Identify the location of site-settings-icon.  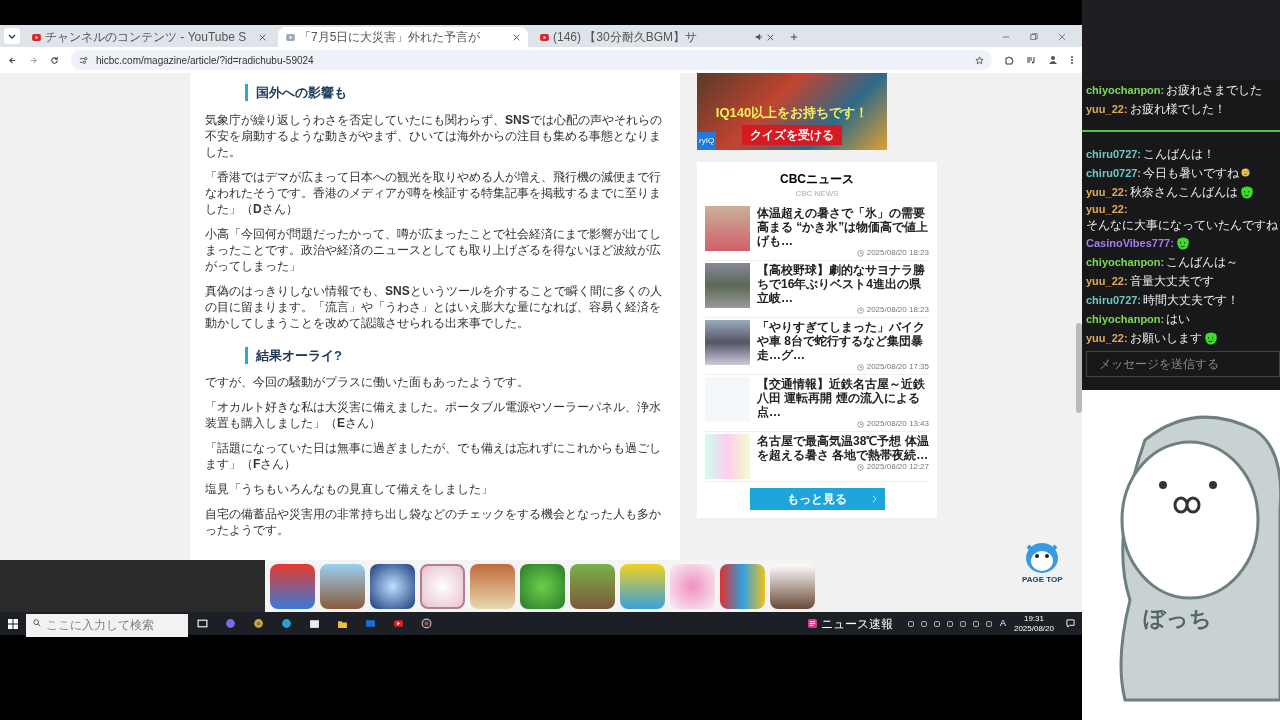
(83, 60).